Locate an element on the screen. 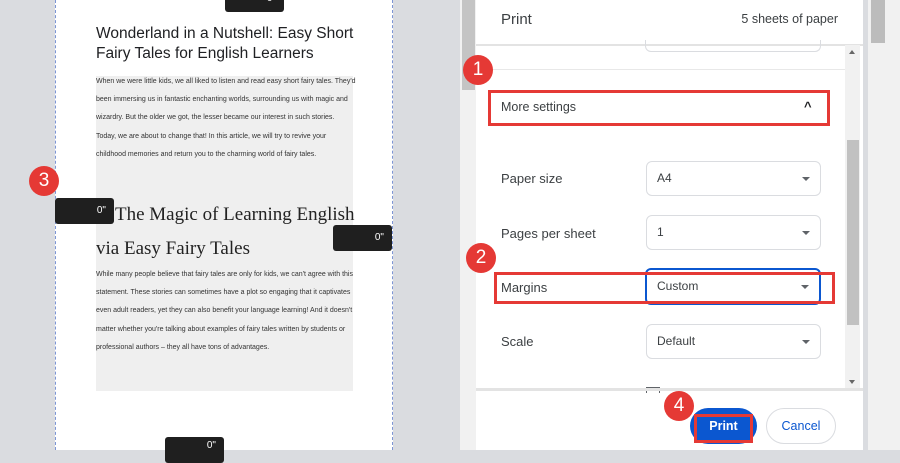 The width and height of the screenshot is (900, 463). truncated-select is located at coordinates (733, 46).